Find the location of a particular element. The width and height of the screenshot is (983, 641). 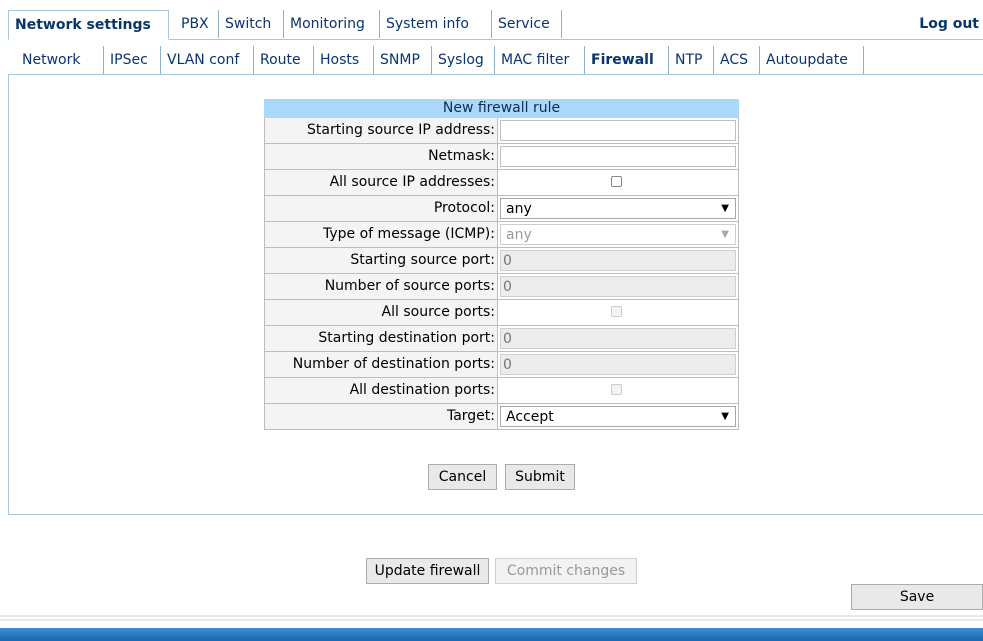

subtab-network: Network is located at coordinates (60, 60).